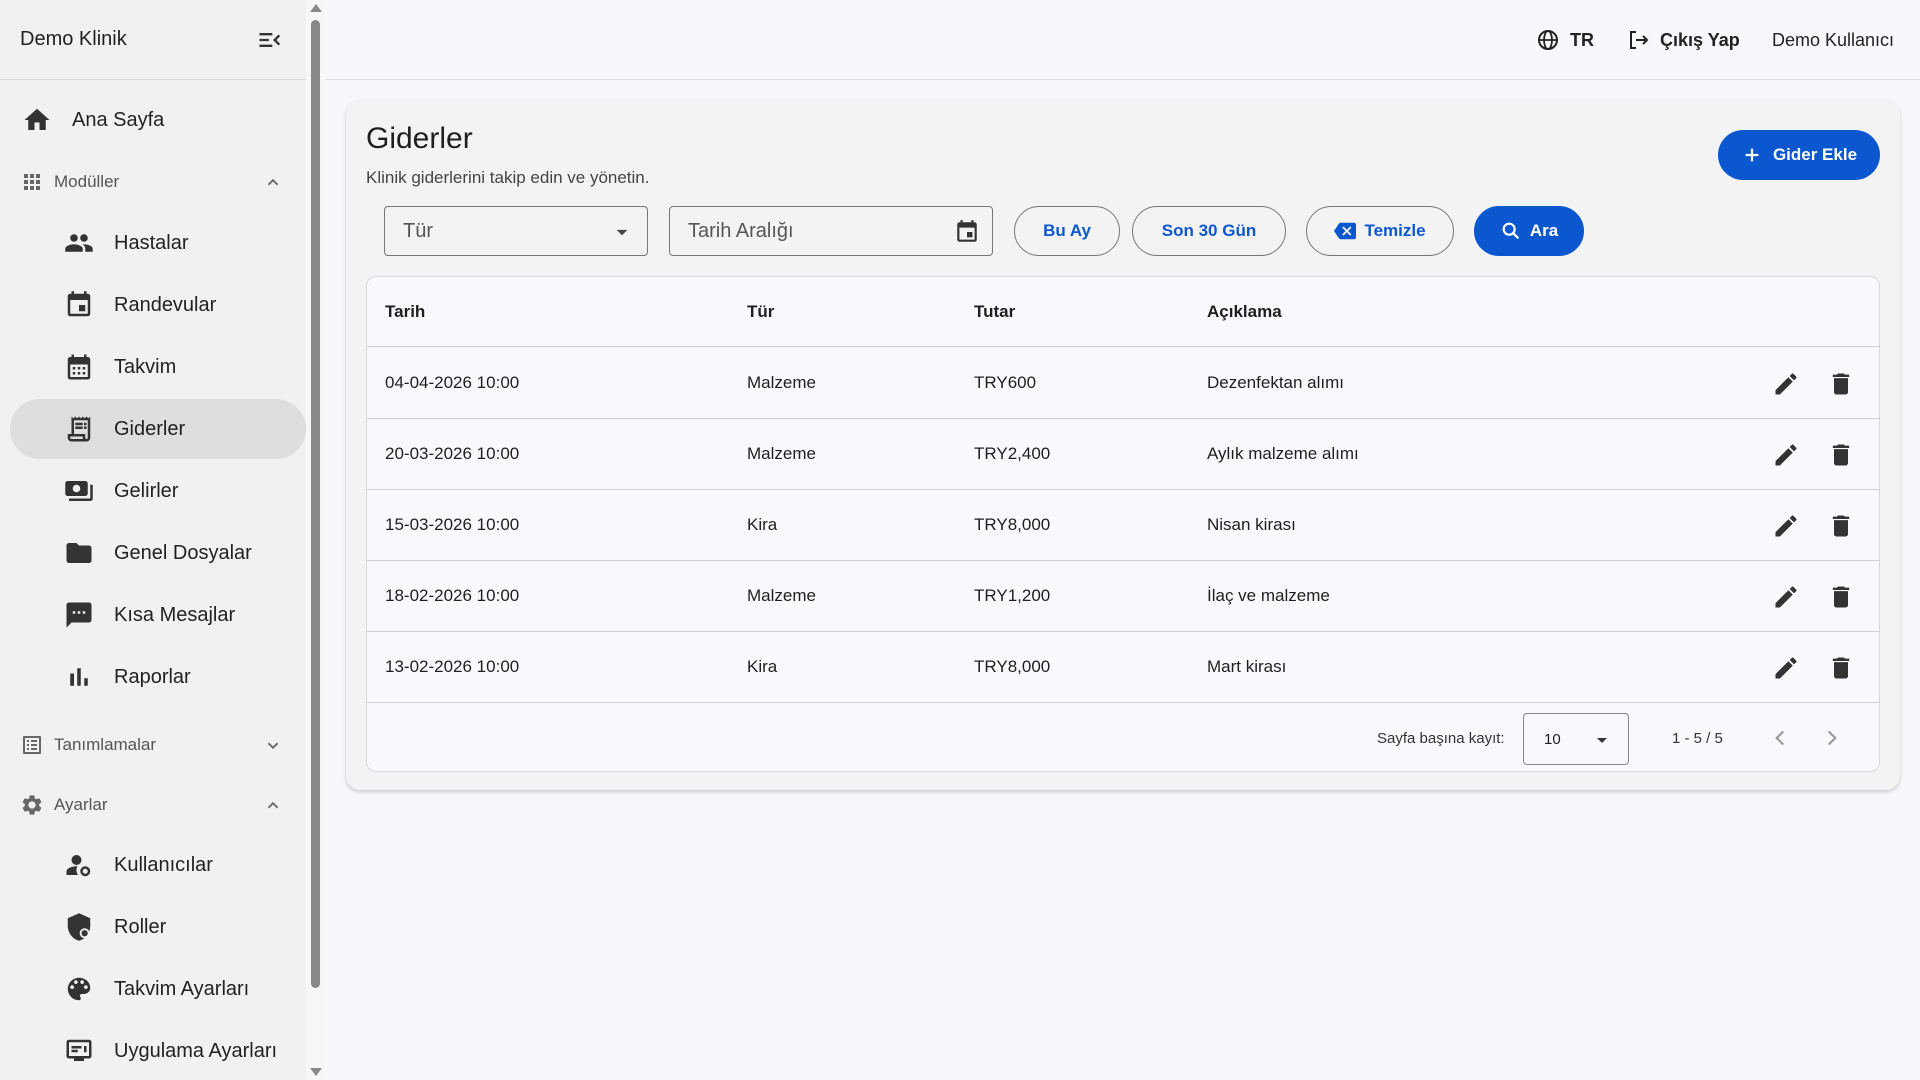 Image resolution: width=1920 pixels, height=1080 pixels. I want to click on plus-icon, so click(1752, 155).